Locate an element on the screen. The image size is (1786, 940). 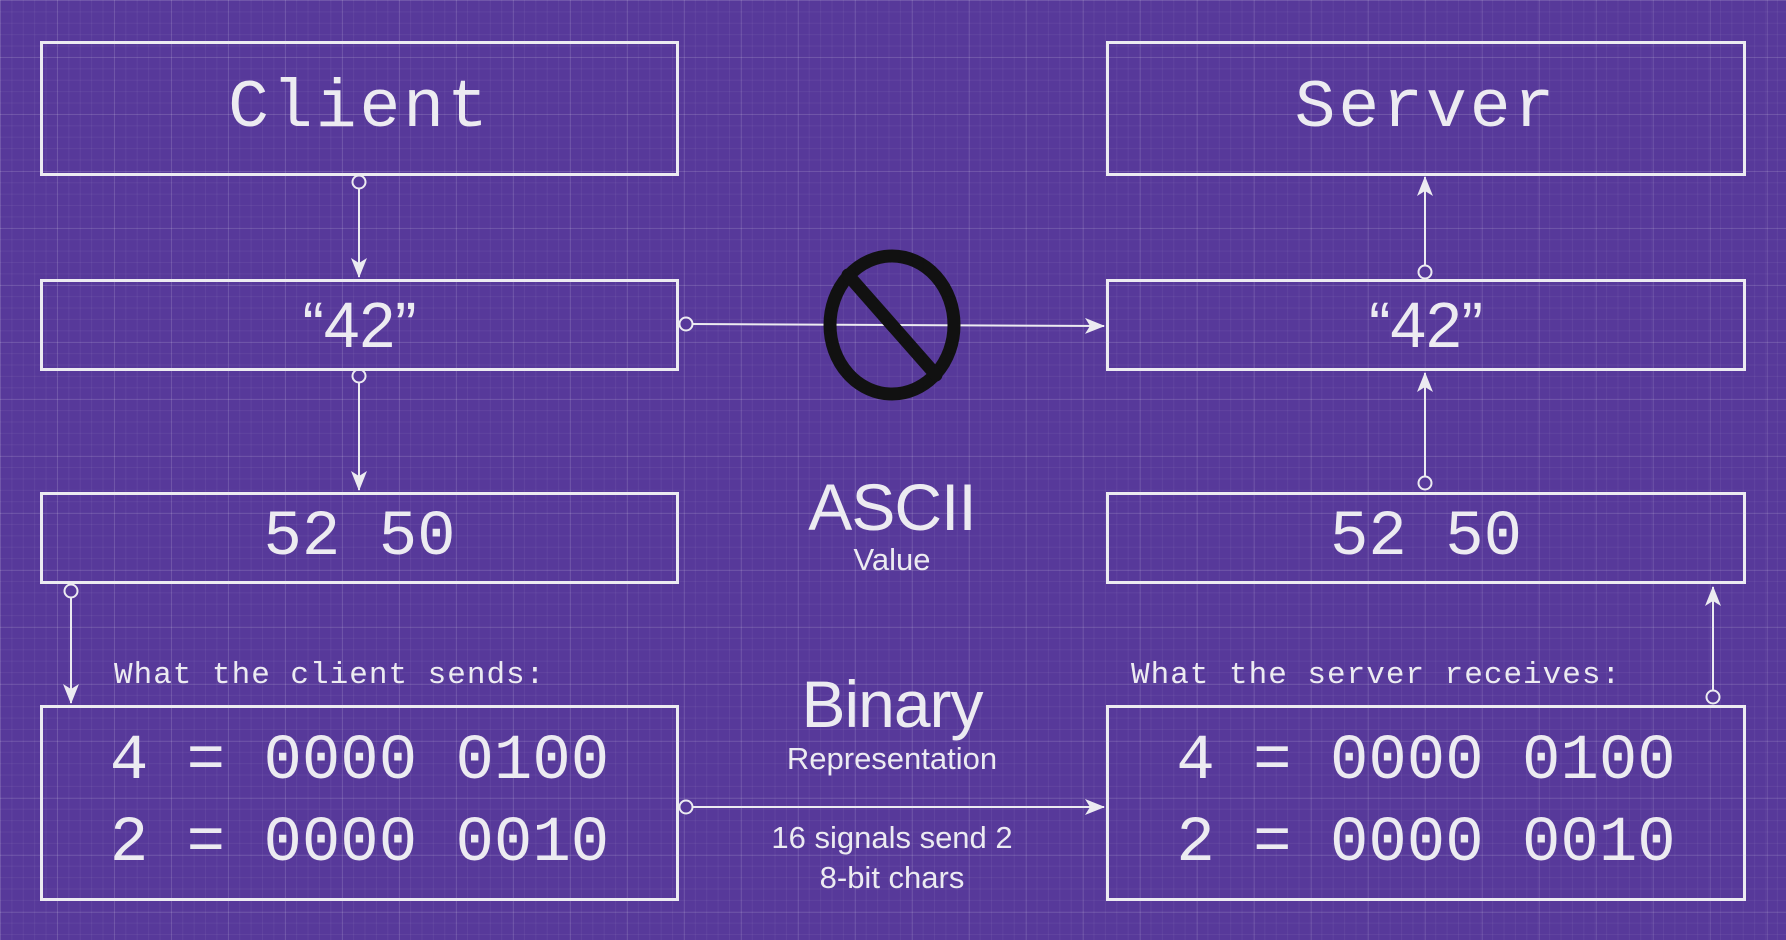
ascii-label-sub: Value is located at coordinates (892, 559).